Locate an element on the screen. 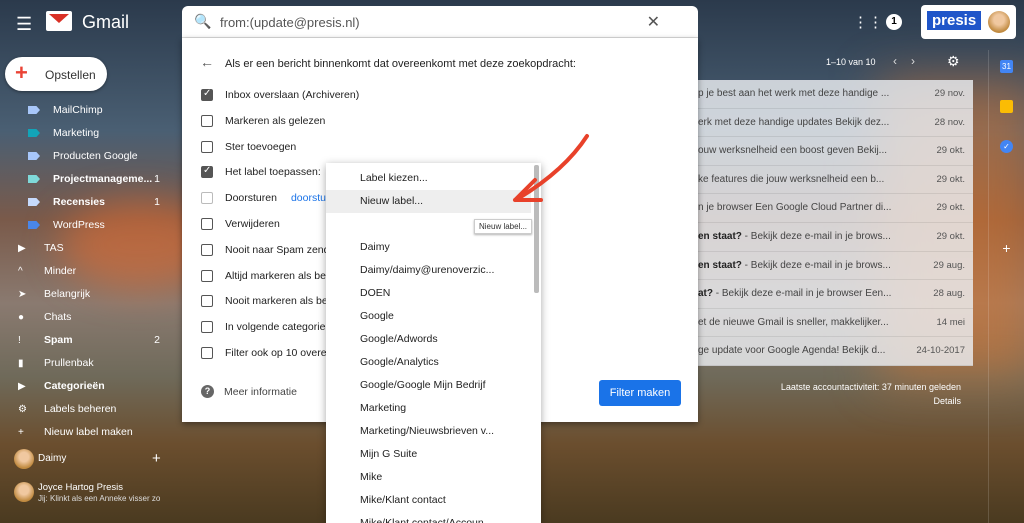 The width and height of the screenshot is (1024, 523). sidebar-item: + Nieuw label maken is located at coordinates (85, 432).